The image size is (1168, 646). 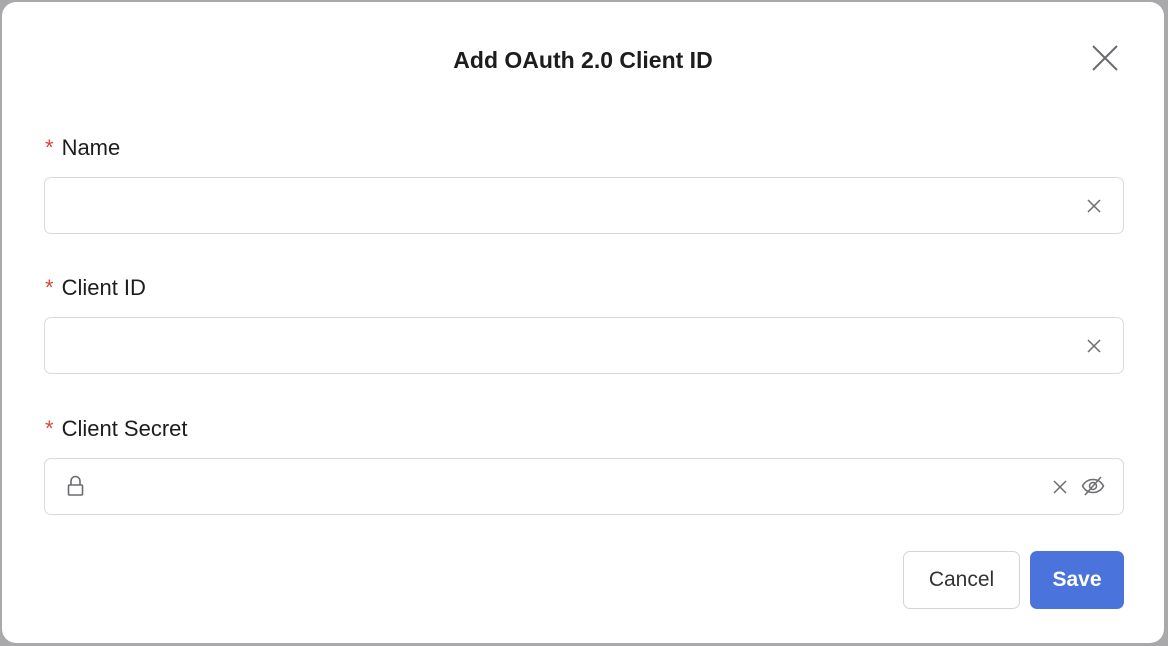 What do you see at coordinates (83, 147) in the screenshot?
I see `name-label: * Name` at bounding box center [83, 147].